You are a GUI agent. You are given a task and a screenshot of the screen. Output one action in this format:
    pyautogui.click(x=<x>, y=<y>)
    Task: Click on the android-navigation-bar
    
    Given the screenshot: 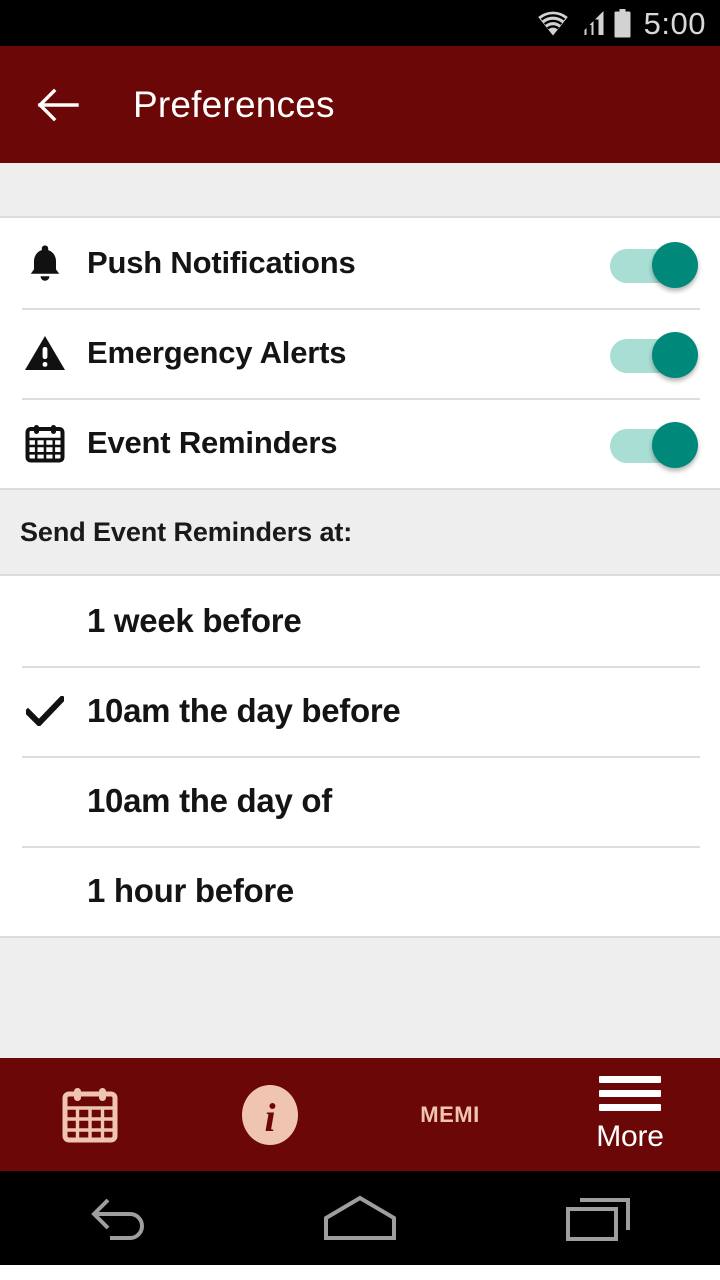 What is the action you would take?
    pyautogui.click(x=360, y=1218)
    